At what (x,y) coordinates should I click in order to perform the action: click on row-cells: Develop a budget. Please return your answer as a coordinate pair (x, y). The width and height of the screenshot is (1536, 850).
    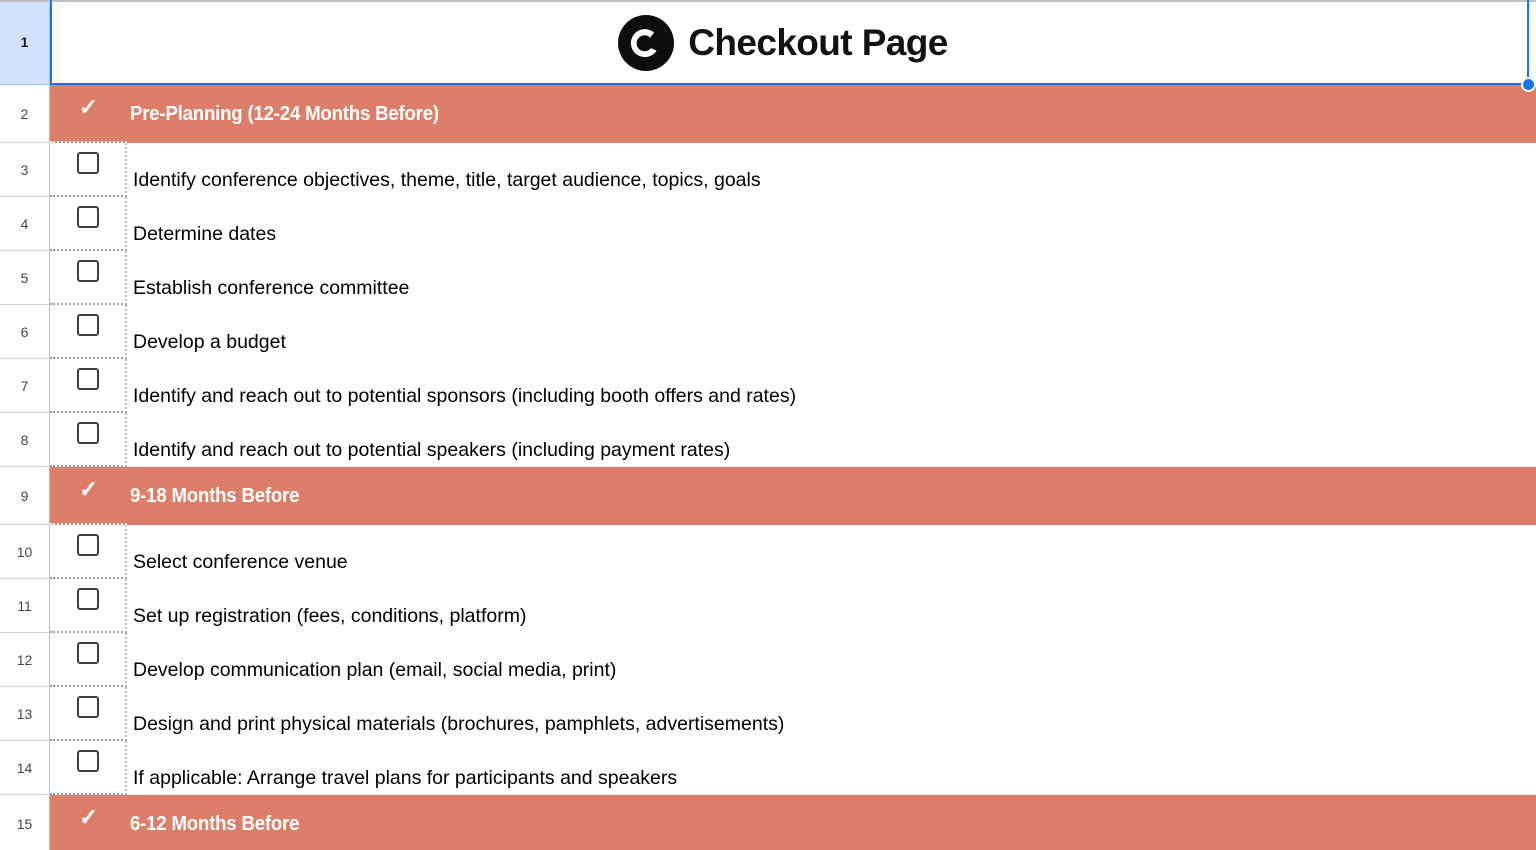
    Looking at the image, I should click on (793, 332).